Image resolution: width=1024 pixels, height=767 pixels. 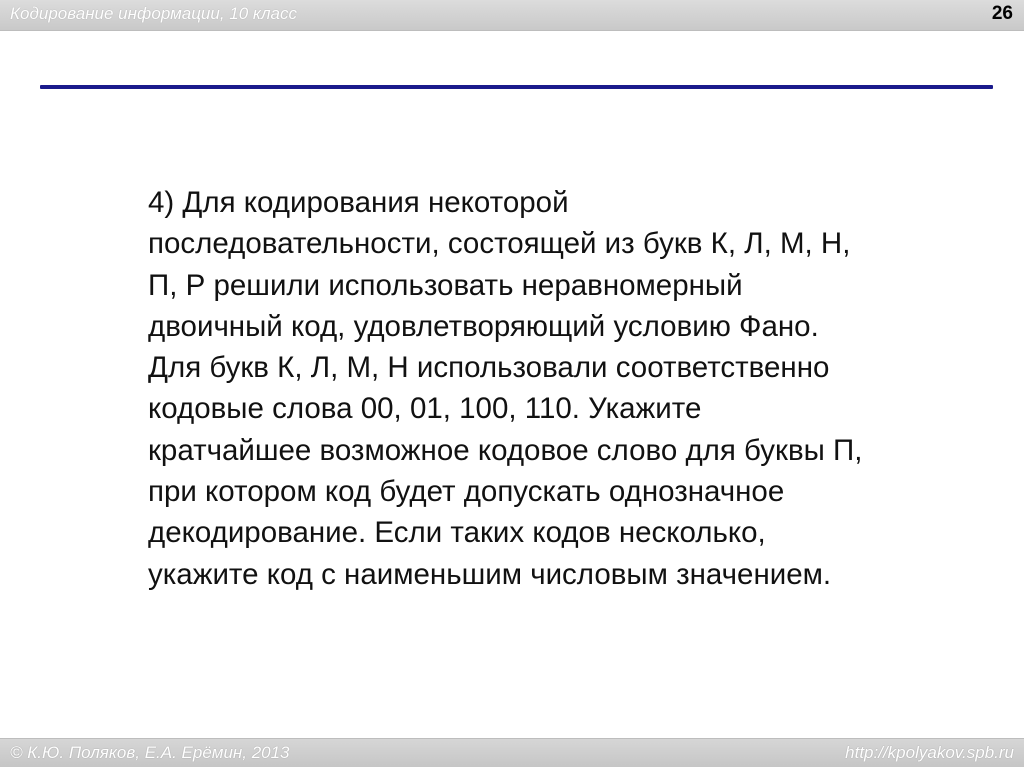 What do you see at coordinates (153, 13) in the screenshot?
I see `header-title: Кодирование информации, 10 класс` at bounding box center [153, 13].